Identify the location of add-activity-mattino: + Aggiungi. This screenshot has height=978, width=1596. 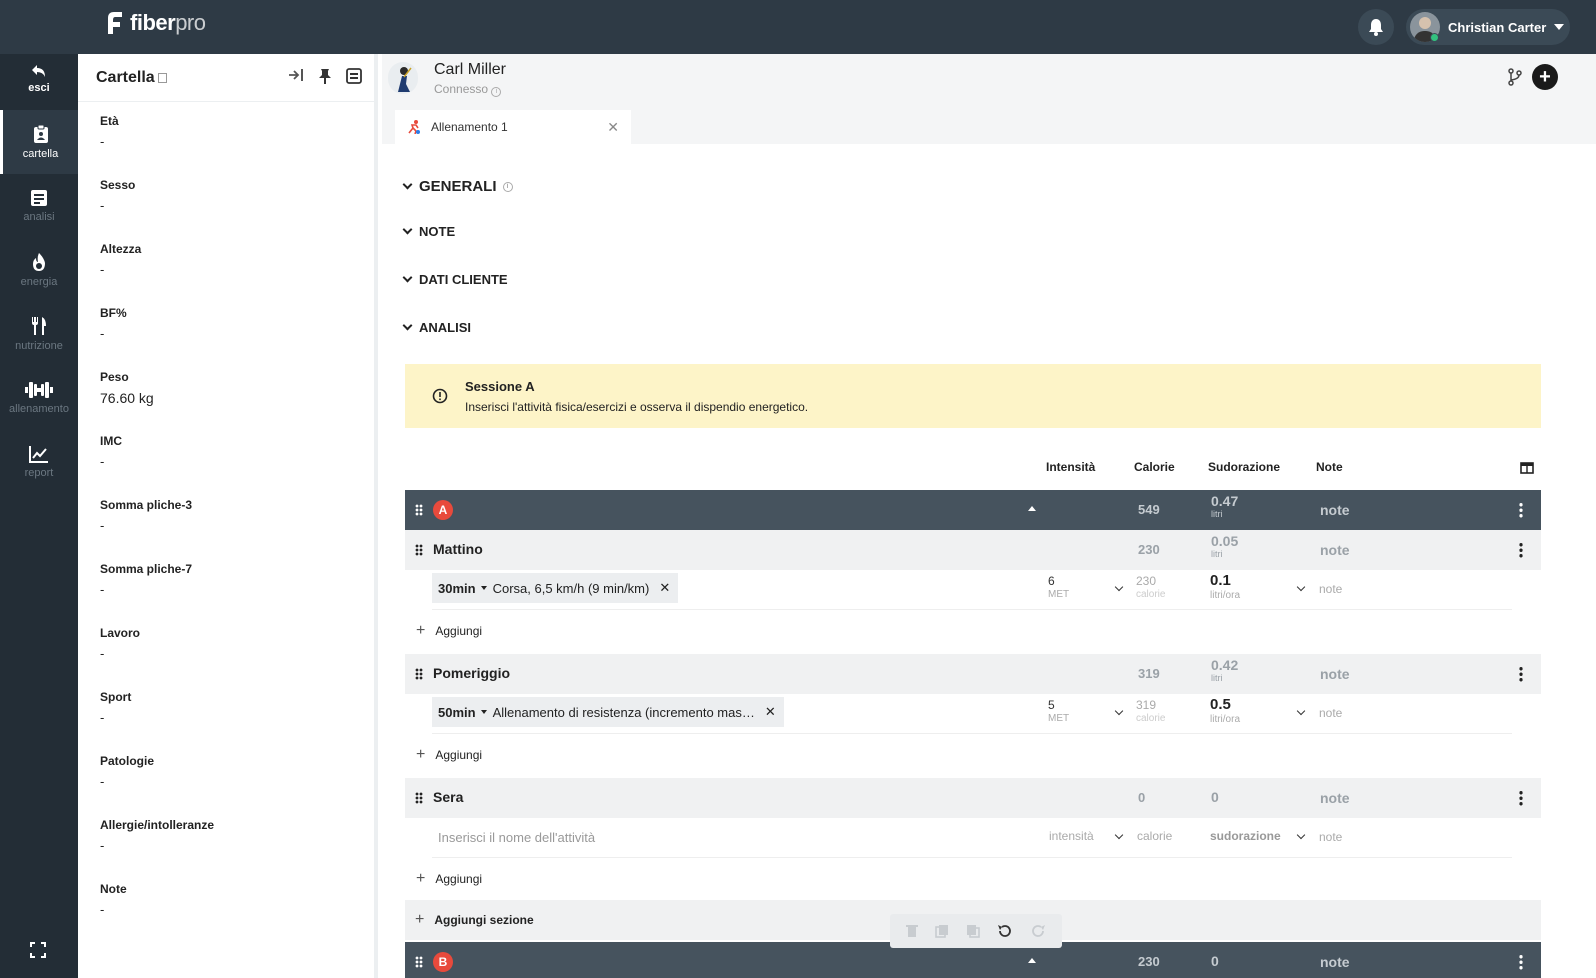
(449, 631).